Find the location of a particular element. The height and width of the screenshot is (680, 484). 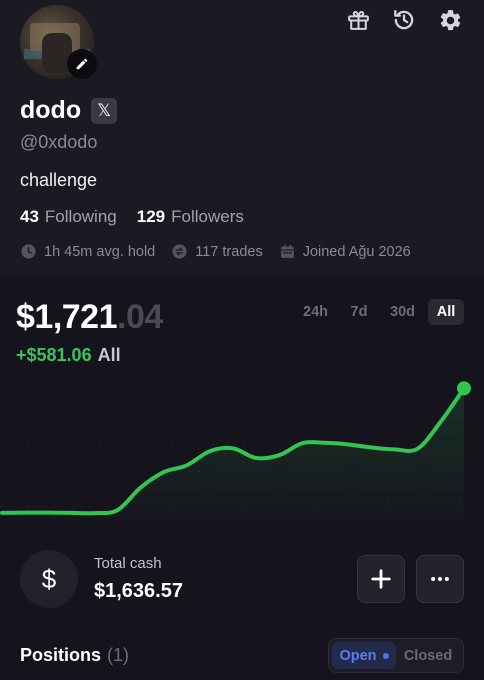

swap-icon is located at coordinates (179, 251).